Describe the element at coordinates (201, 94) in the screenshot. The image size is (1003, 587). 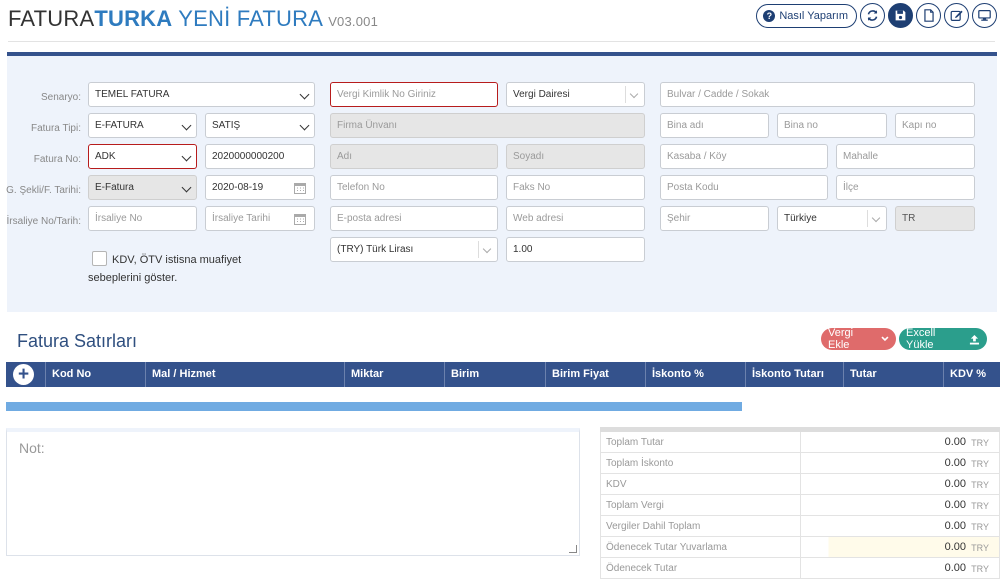
I see `senaryo-select: TEMEL FATURA` at that location.